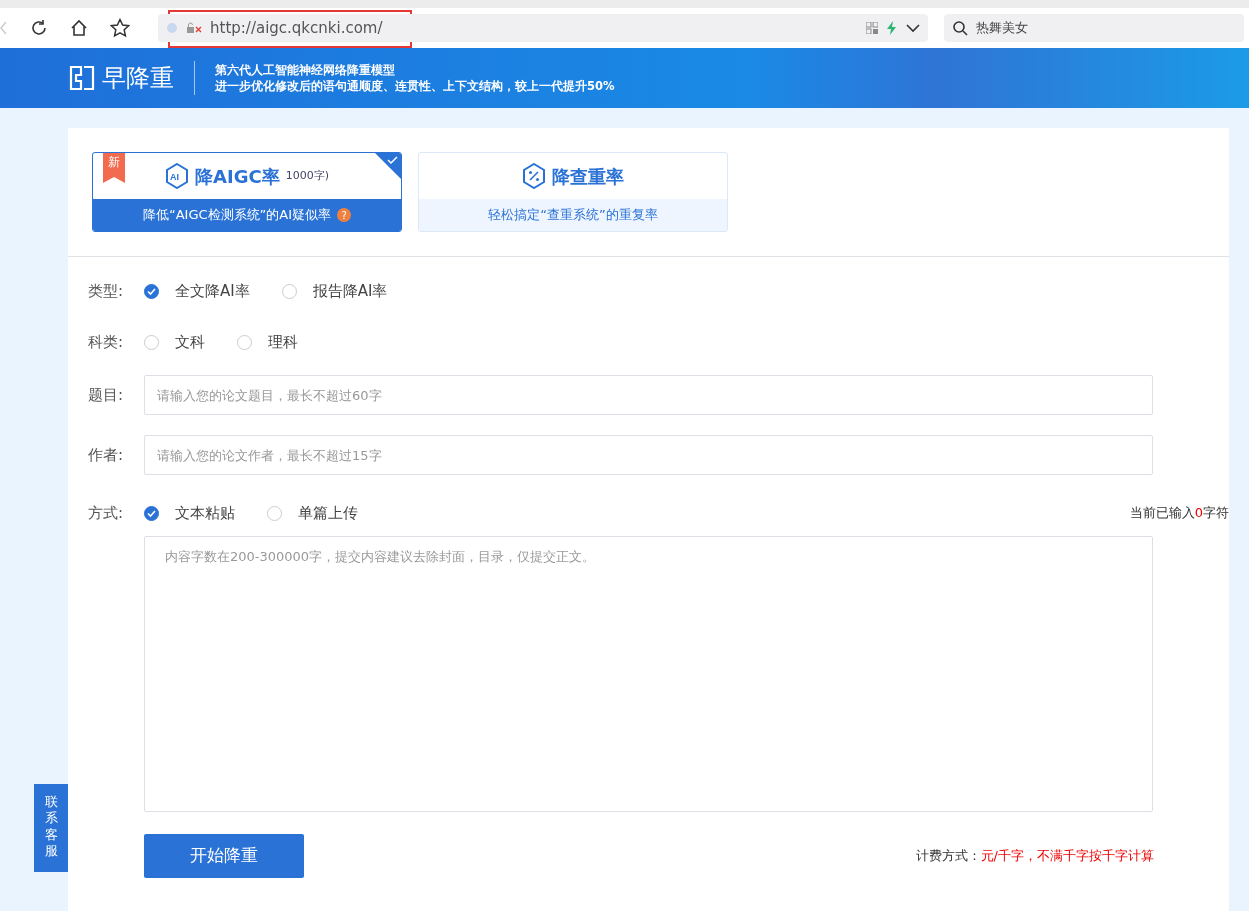  Describe the element at coordinates (247, 192) in the screenshot. I see `service-card: AI 降AIGC率 1000字) 降低“AIGC检测系统”的AI疑似率 ? 新` at that location.